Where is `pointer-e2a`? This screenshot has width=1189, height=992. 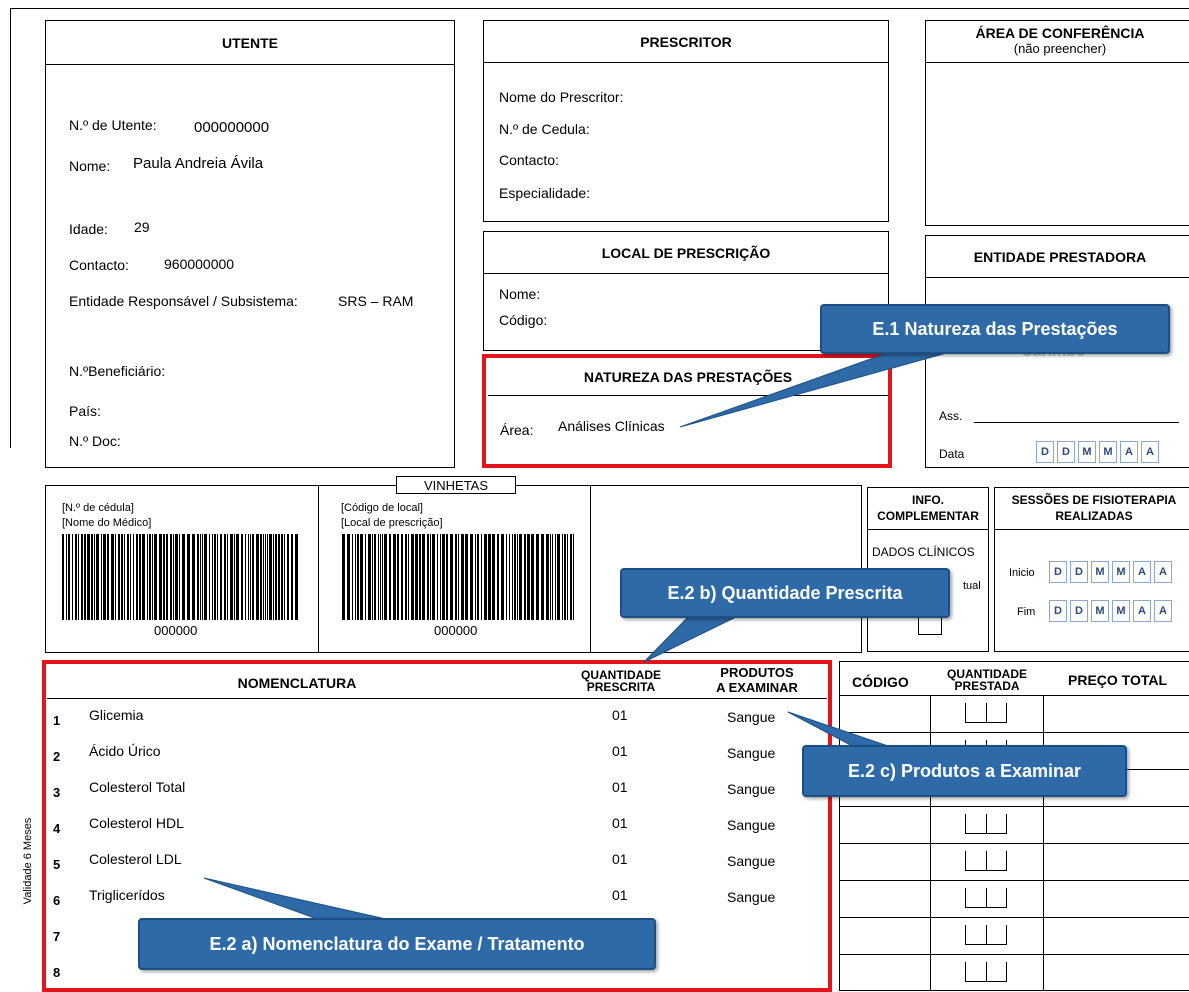 pointer-e2a is located at coordinates (297, 899).